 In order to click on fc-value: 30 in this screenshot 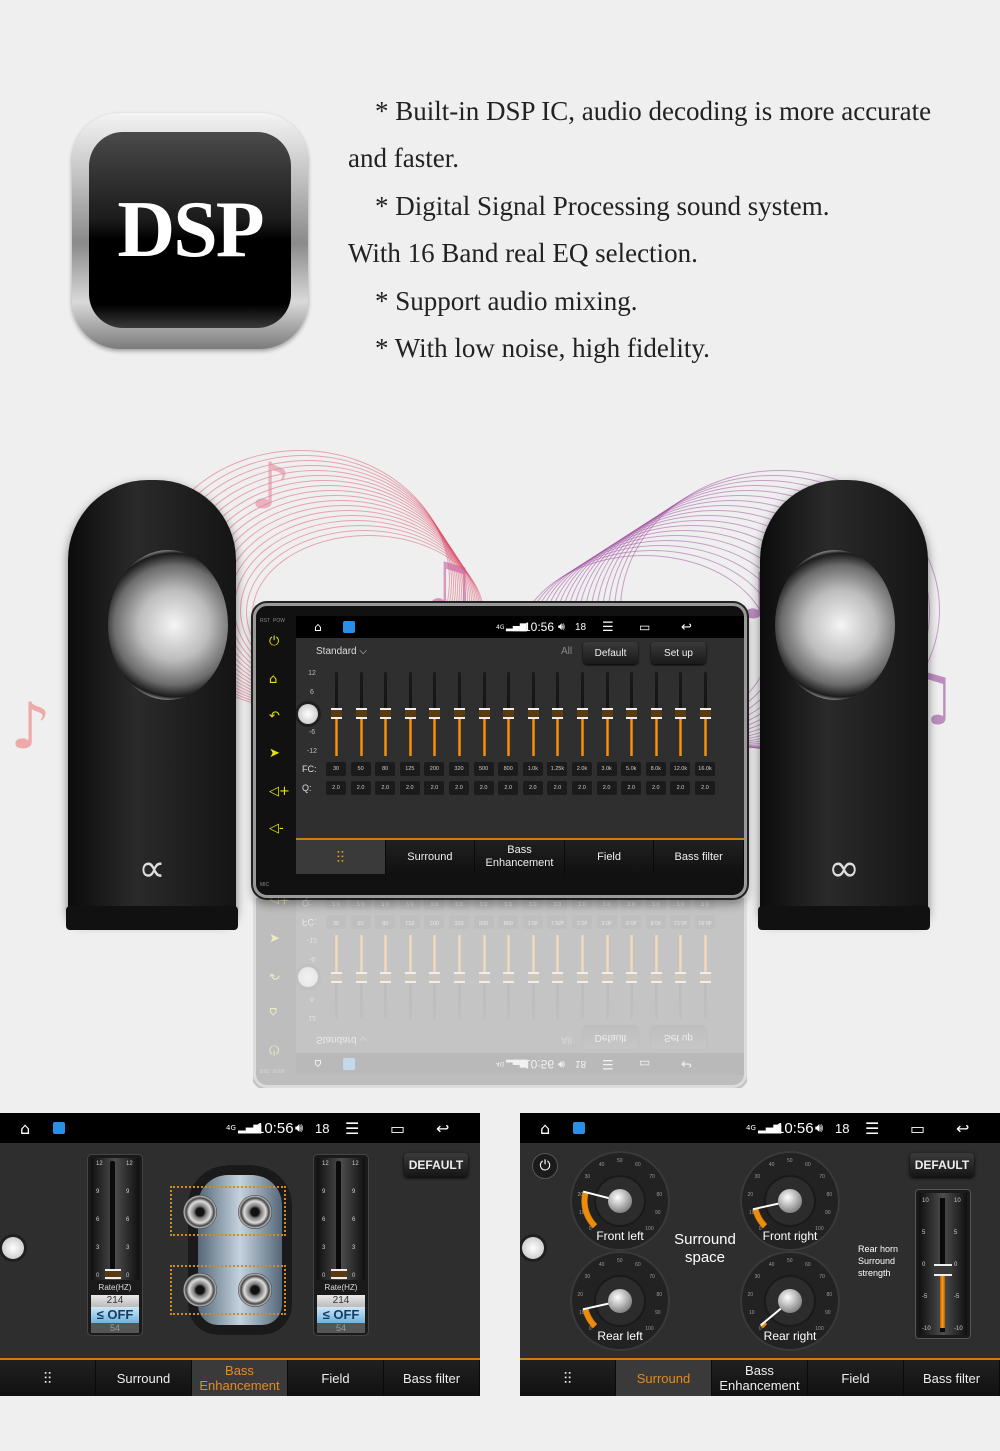, I will do `click(336, 769)`.